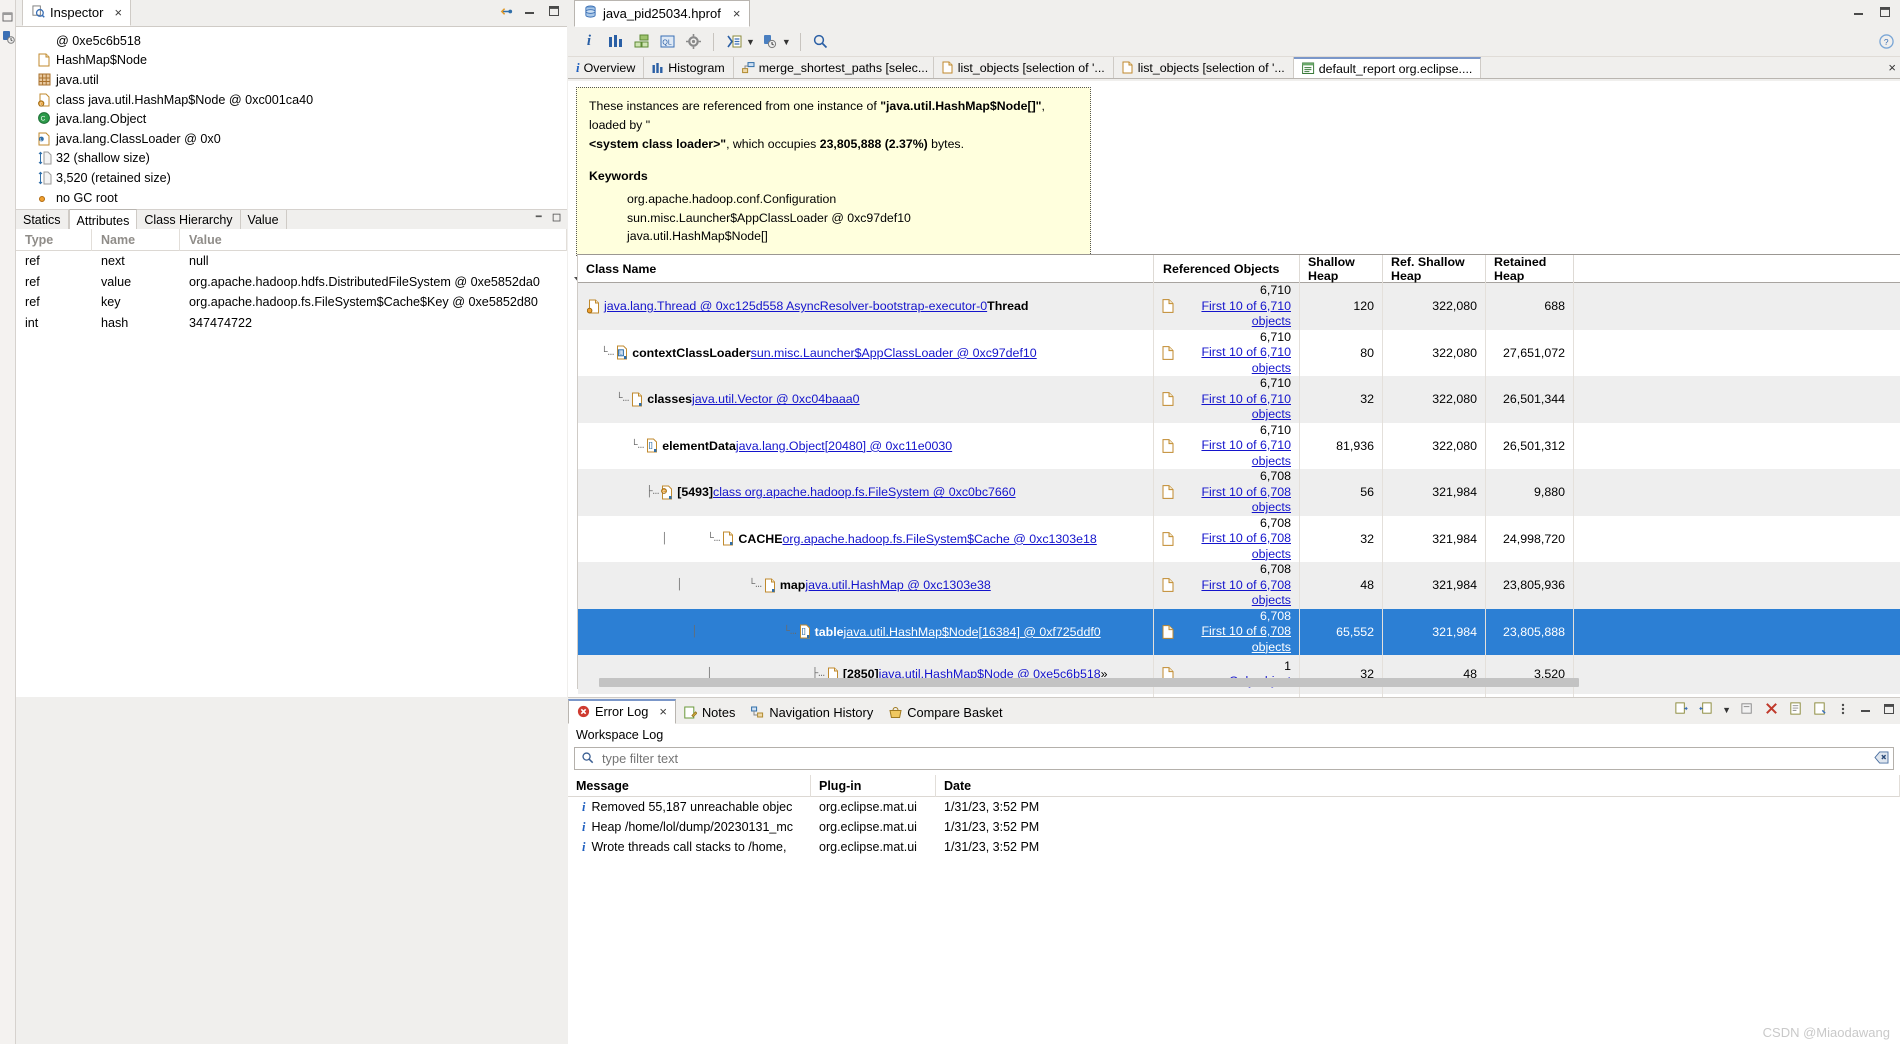 This screenshot has width=1900, height=1044. What do you see at coordinates (589, 42) in the screenshot?
I see `inspector-info-icon: i` at bounding box center [589, 42].